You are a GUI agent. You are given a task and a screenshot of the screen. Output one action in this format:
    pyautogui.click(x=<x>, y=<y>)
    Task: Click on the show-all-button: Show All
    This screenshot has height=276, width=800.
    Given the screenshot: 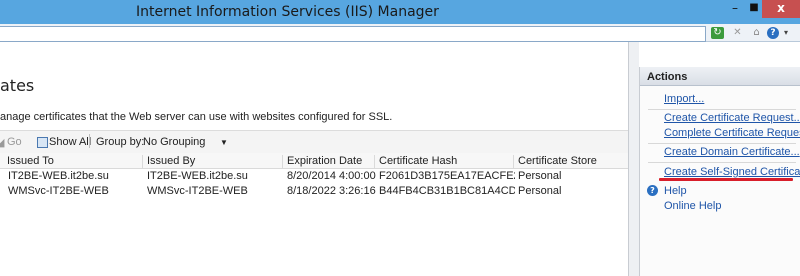 What is the action you would take?
    pyautogui.click(x=70, y=142)
    